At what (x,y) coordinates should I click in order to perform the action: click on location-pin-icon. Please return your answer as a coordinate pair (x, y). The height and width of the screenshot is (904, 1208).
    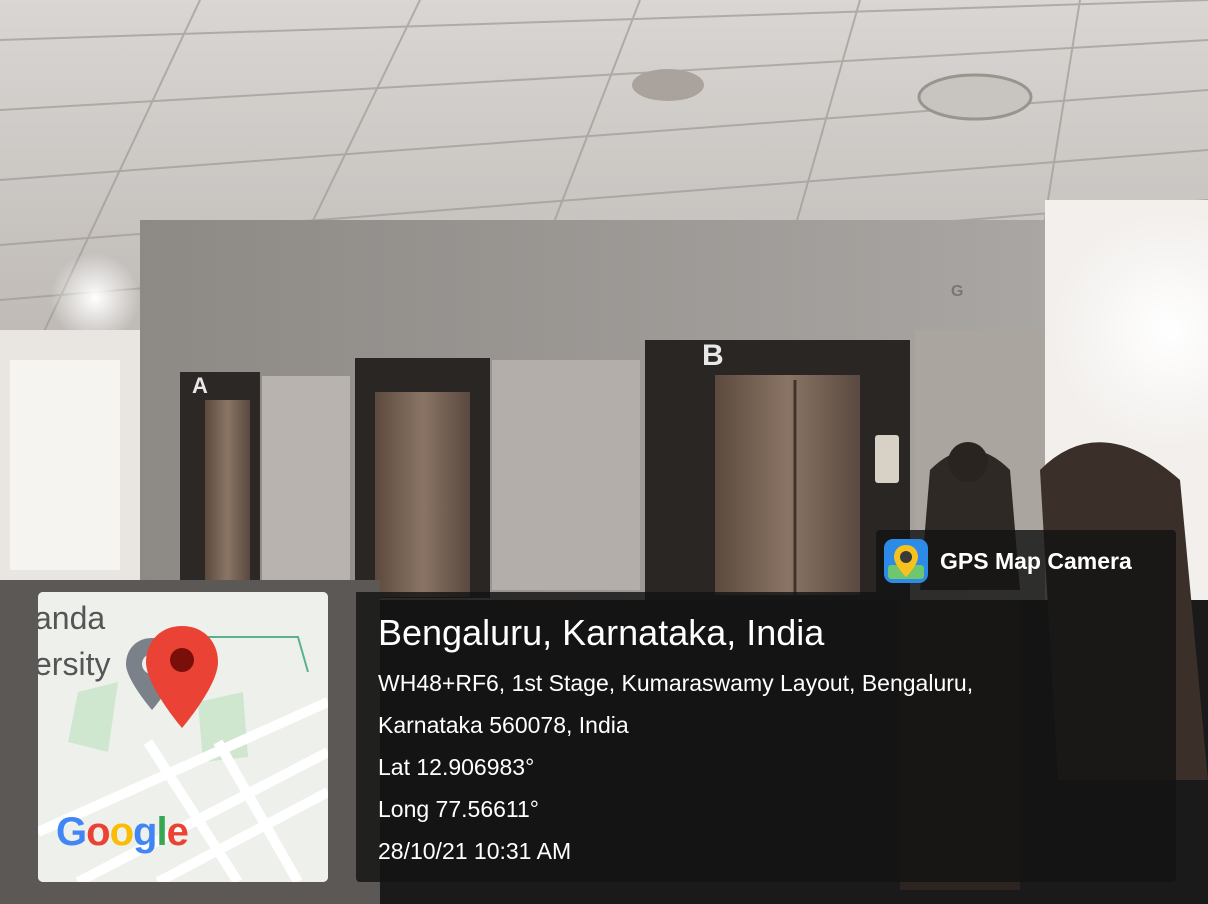
    Looking at the image, I should click on (182, 677).